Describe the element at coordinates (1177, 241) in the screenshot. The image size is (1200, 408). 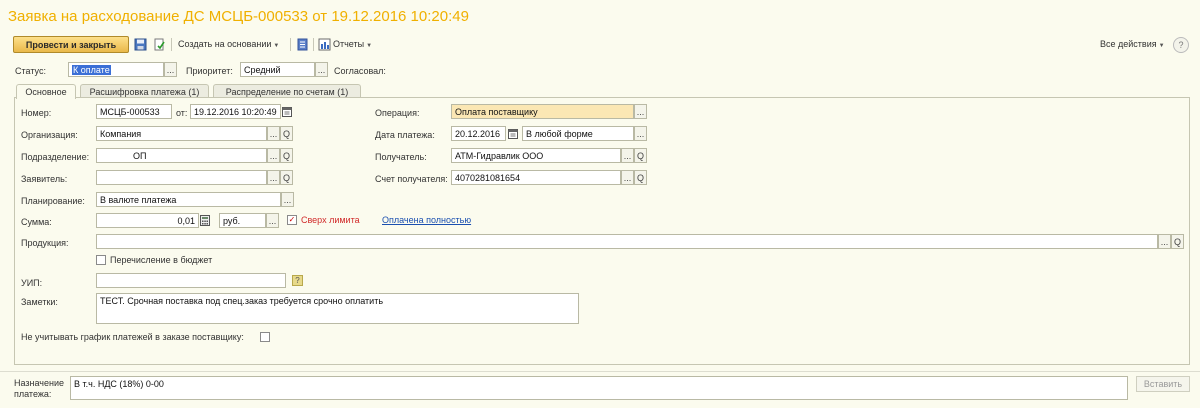
I see `product-search-icon: Q` at that location.